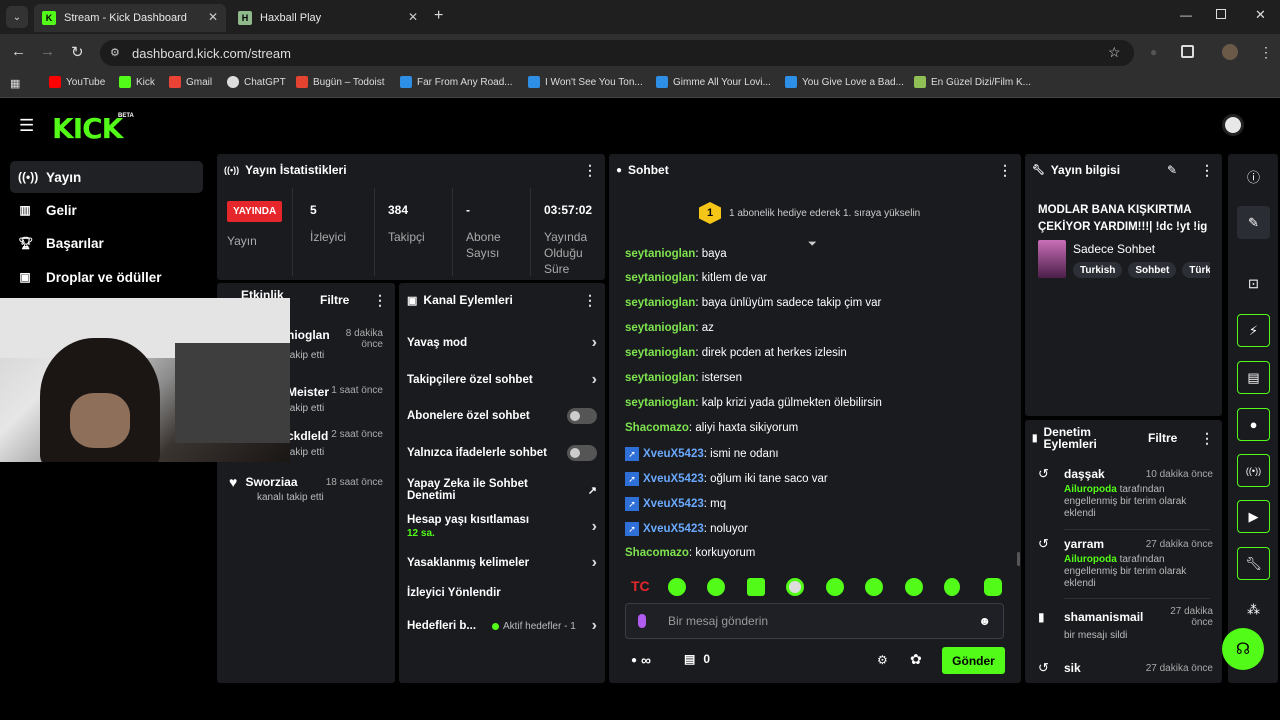 The width and height of the screenshot is (1280, 720). What do you see at coordinates (47, 51) in the screenshot?
I see `forward-icon: →` at bounding box center [47, 51].